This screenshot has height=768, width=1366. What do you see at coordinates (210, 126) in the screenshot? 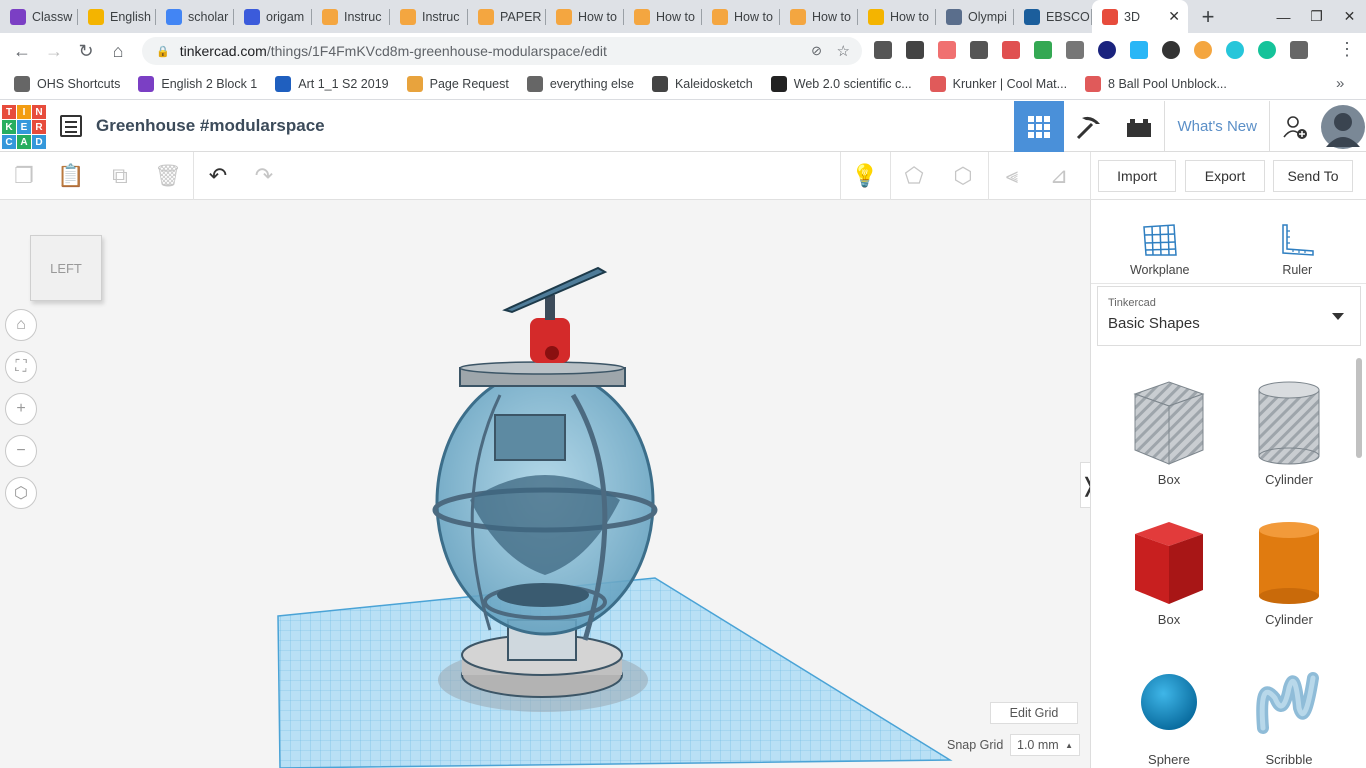
I see `design-title: Greenhouse #modularspace` at bounding box center [210, 126].